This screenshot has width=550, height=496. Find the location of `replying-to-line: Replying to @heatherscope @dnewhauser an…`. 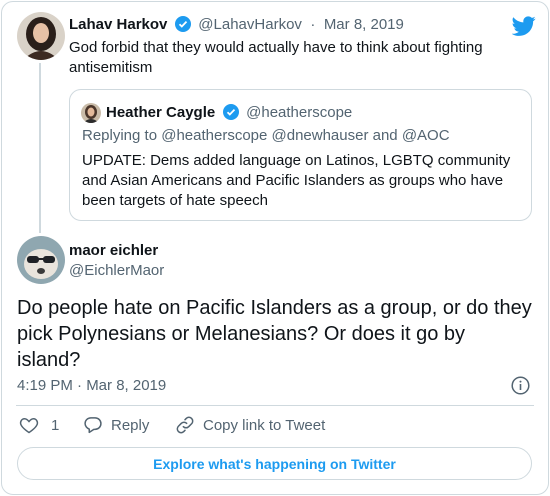

replying-to-line: Replying to @heatherscope @dnewhauser an… is located at coordinates (266, 135).